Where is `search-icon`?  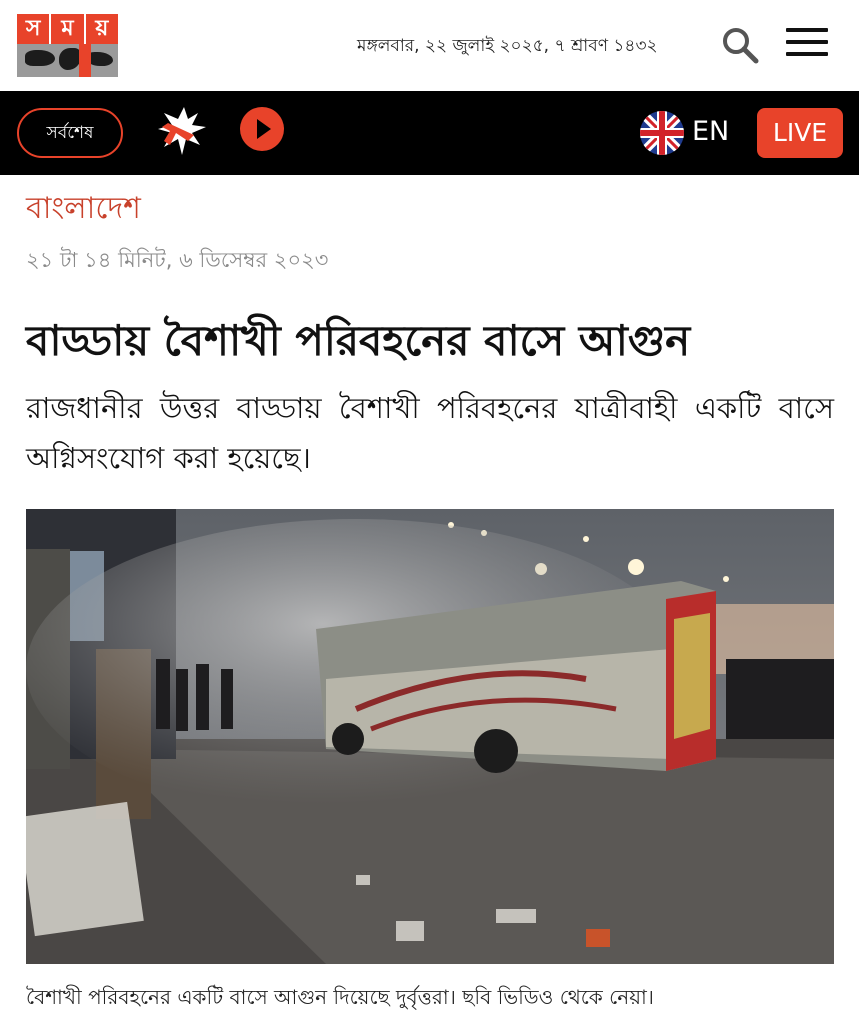 search-icon is located at coordinates (740, 45).